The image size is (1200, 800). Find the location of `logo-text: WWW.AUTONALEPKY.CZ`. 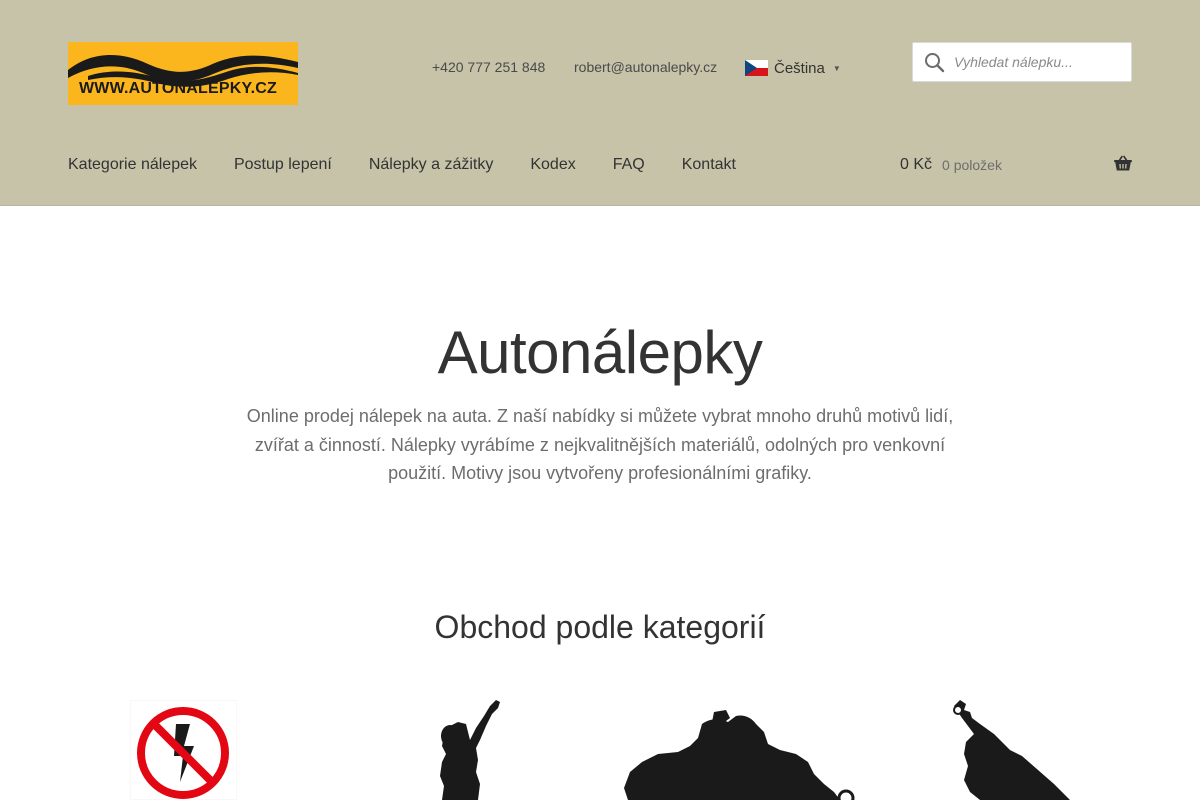

logo-text: WWW.AUTONALEPKY.CZ is located at coordinates (178, 88).